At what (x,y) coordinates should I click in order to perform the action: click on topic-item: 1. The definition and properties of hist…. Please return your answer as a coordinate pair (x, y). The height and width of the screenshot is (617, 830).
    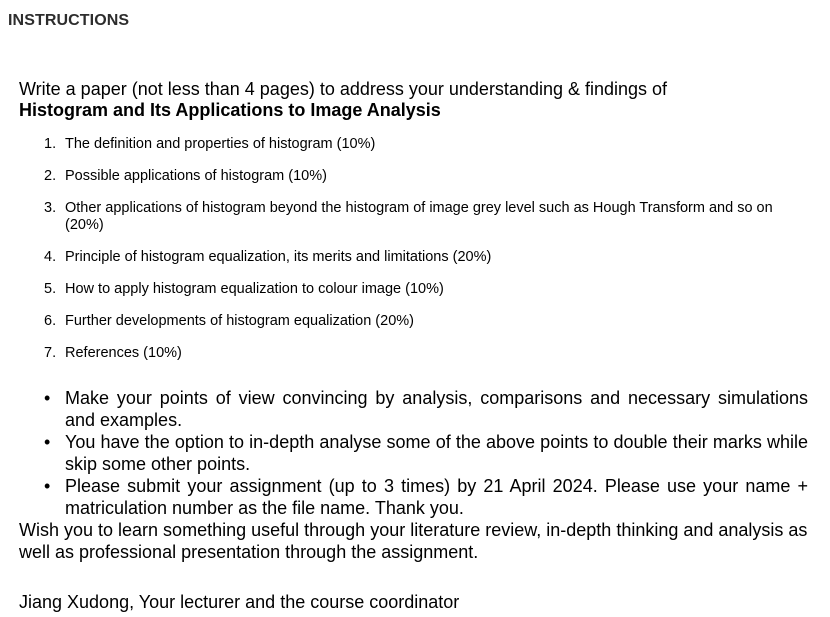
    Looking at the image, I should click on (400, 144).